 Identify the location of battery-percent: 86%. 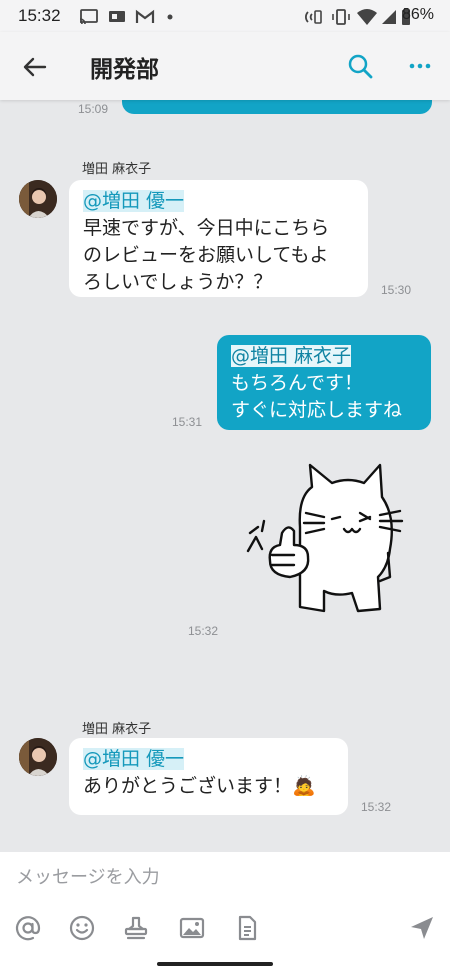
(417, 14).